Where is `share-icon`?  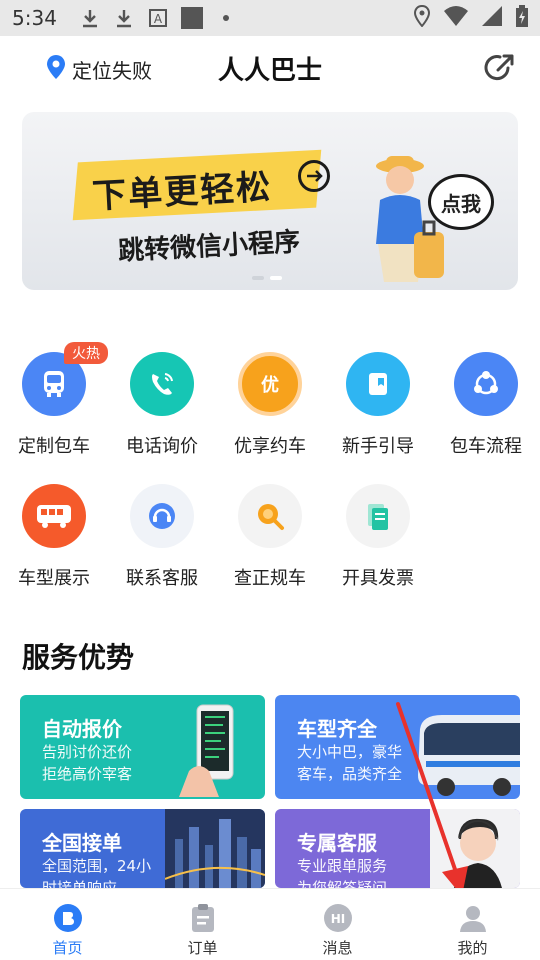
share-icon is located at coordinates (500, 68).